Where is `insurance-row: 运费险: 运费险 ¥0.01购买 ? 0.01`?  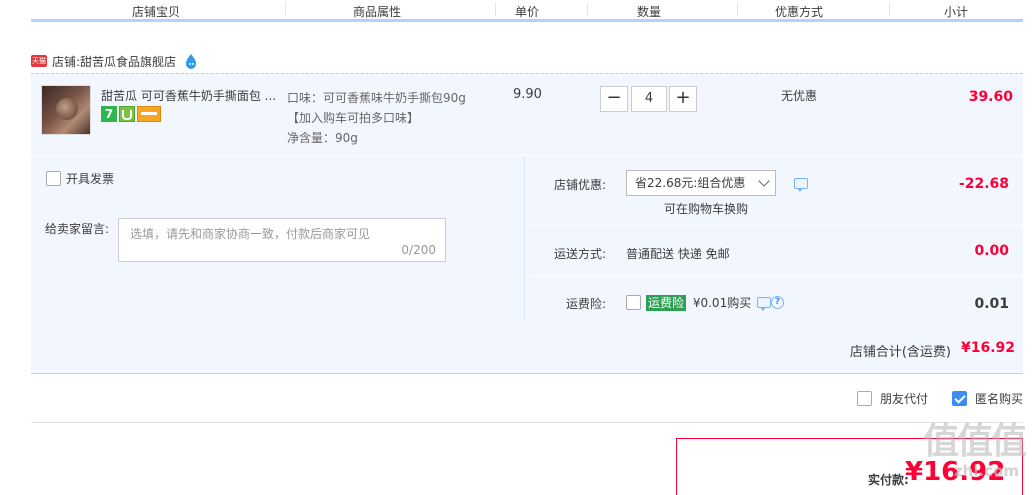 insurance-row: 运费险: 运费险 ¥0.01购买 ? 0.01 is located at coordinates (774, 300).